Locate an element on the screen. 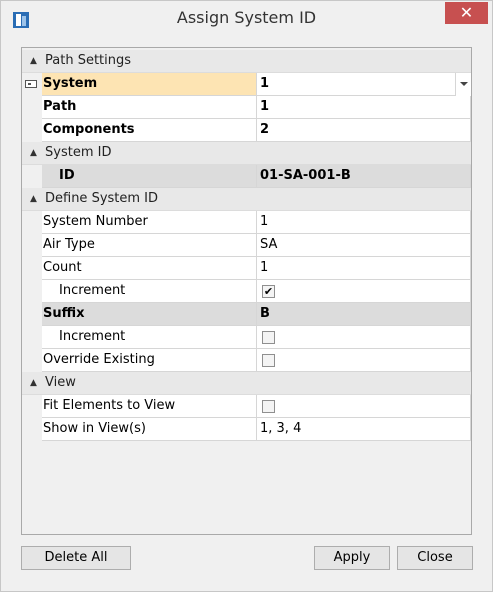 This screenshot has width=493, height=592. category-define-system-id: ▲ Define System ID is located at coordinates (246, 199).